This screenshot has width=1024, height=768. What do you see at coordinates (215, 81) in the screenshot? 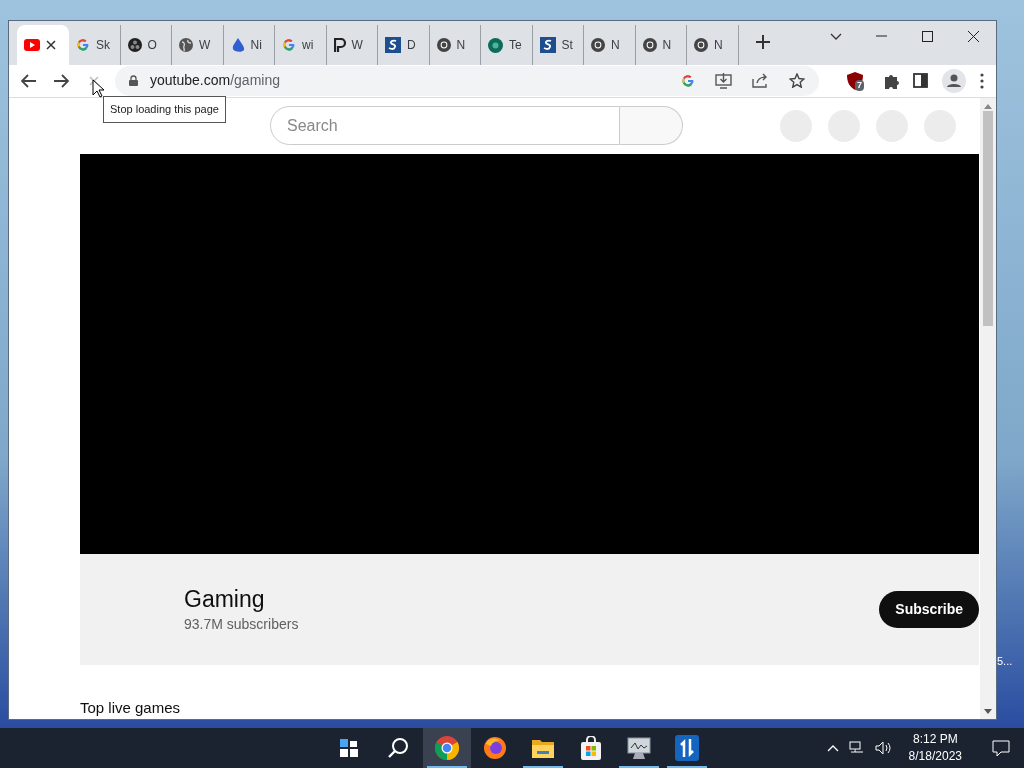
I see `url-text: youtube.com/gaming` at bounding box center [215, 81].